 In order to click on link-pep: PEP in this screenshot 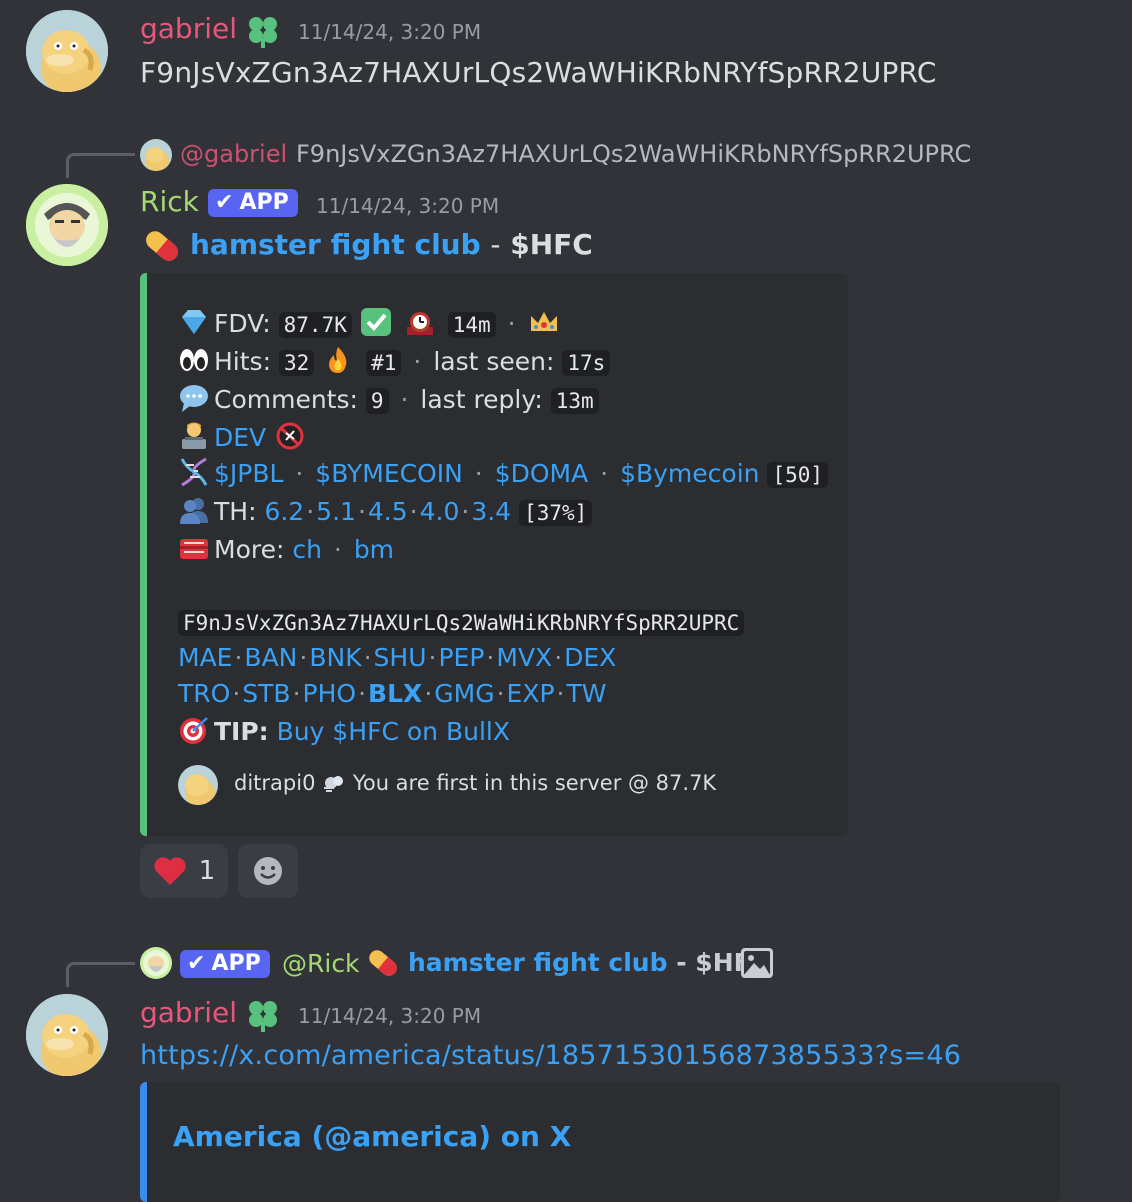, I will do `click(461, 657)`.